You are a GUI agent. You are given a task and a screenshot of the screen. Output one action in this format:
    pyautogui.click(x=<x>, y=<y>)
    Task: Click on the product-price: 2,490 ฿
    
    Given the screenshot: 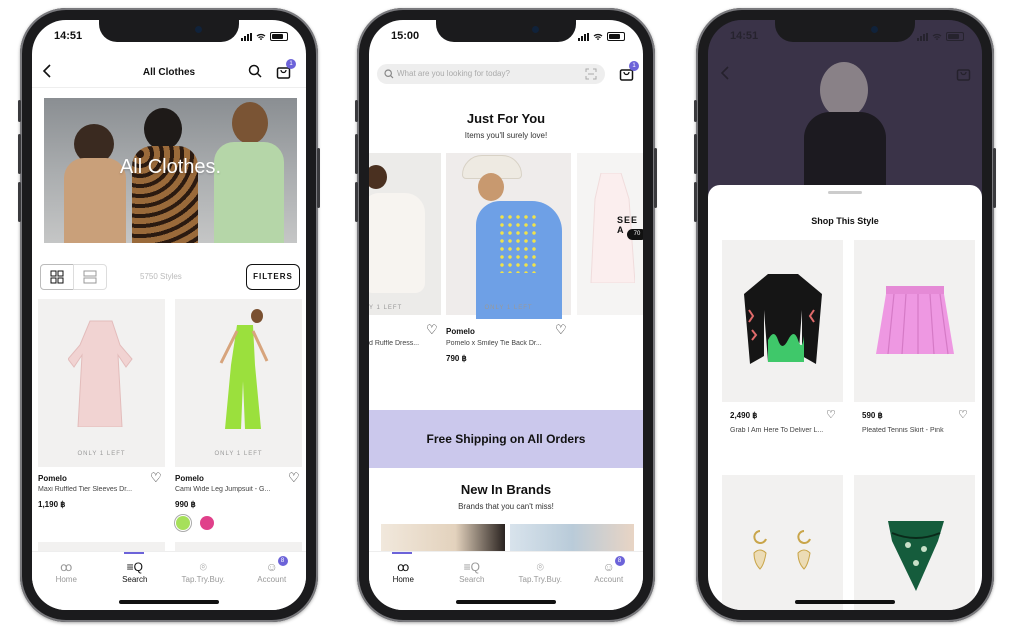 What is the action you would take?
    pyautogui.click(x=744, y=415)
    